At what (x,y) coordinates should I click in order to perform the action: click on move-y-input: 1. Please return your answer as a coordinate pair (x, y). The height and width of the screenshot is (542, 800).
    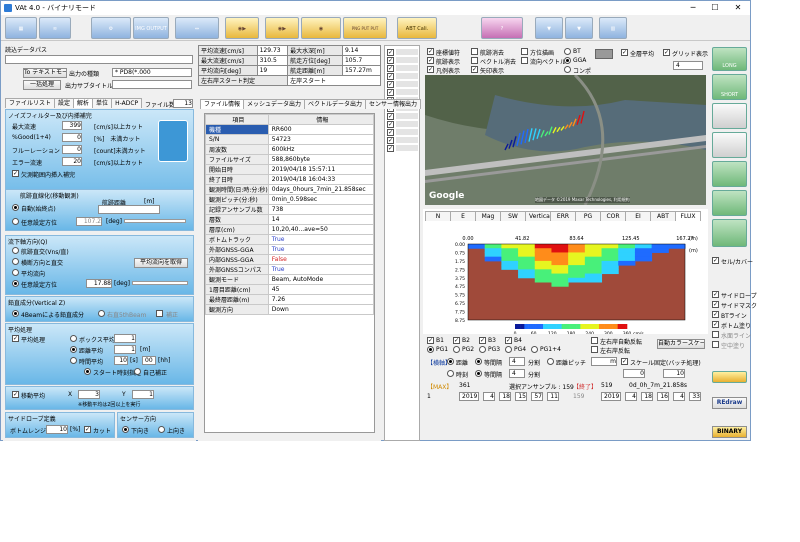
    Looking at the image, I should click on (143, 394).